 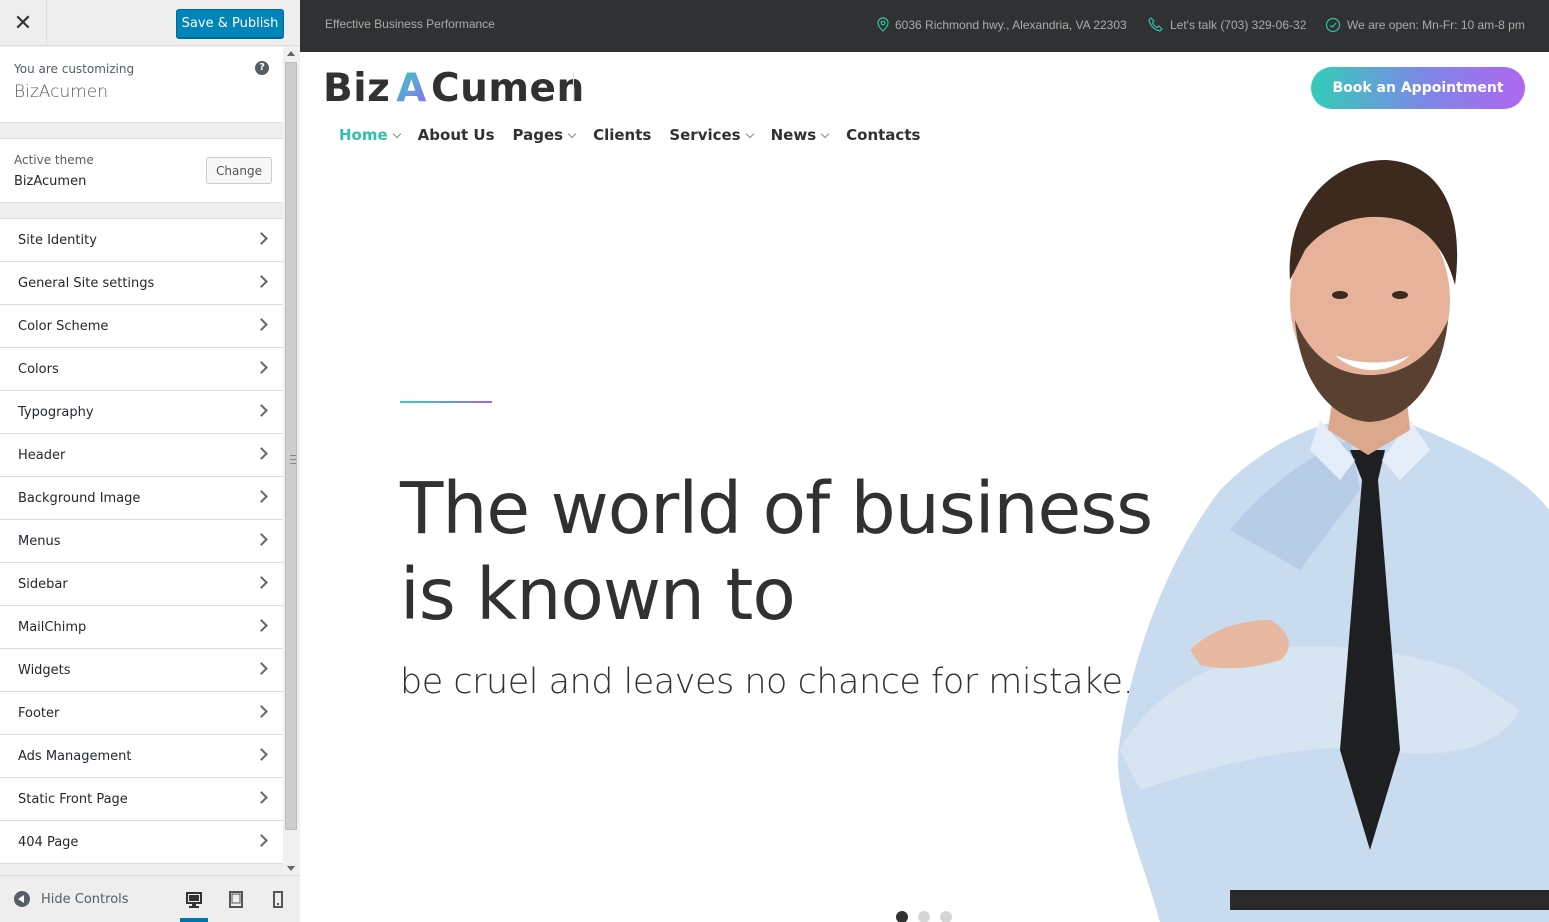 What do you see at coordinates (141, 283) in the screenshot?
I see `panel-general-site-settings: General Site settings` at bounding box center [141, 283].